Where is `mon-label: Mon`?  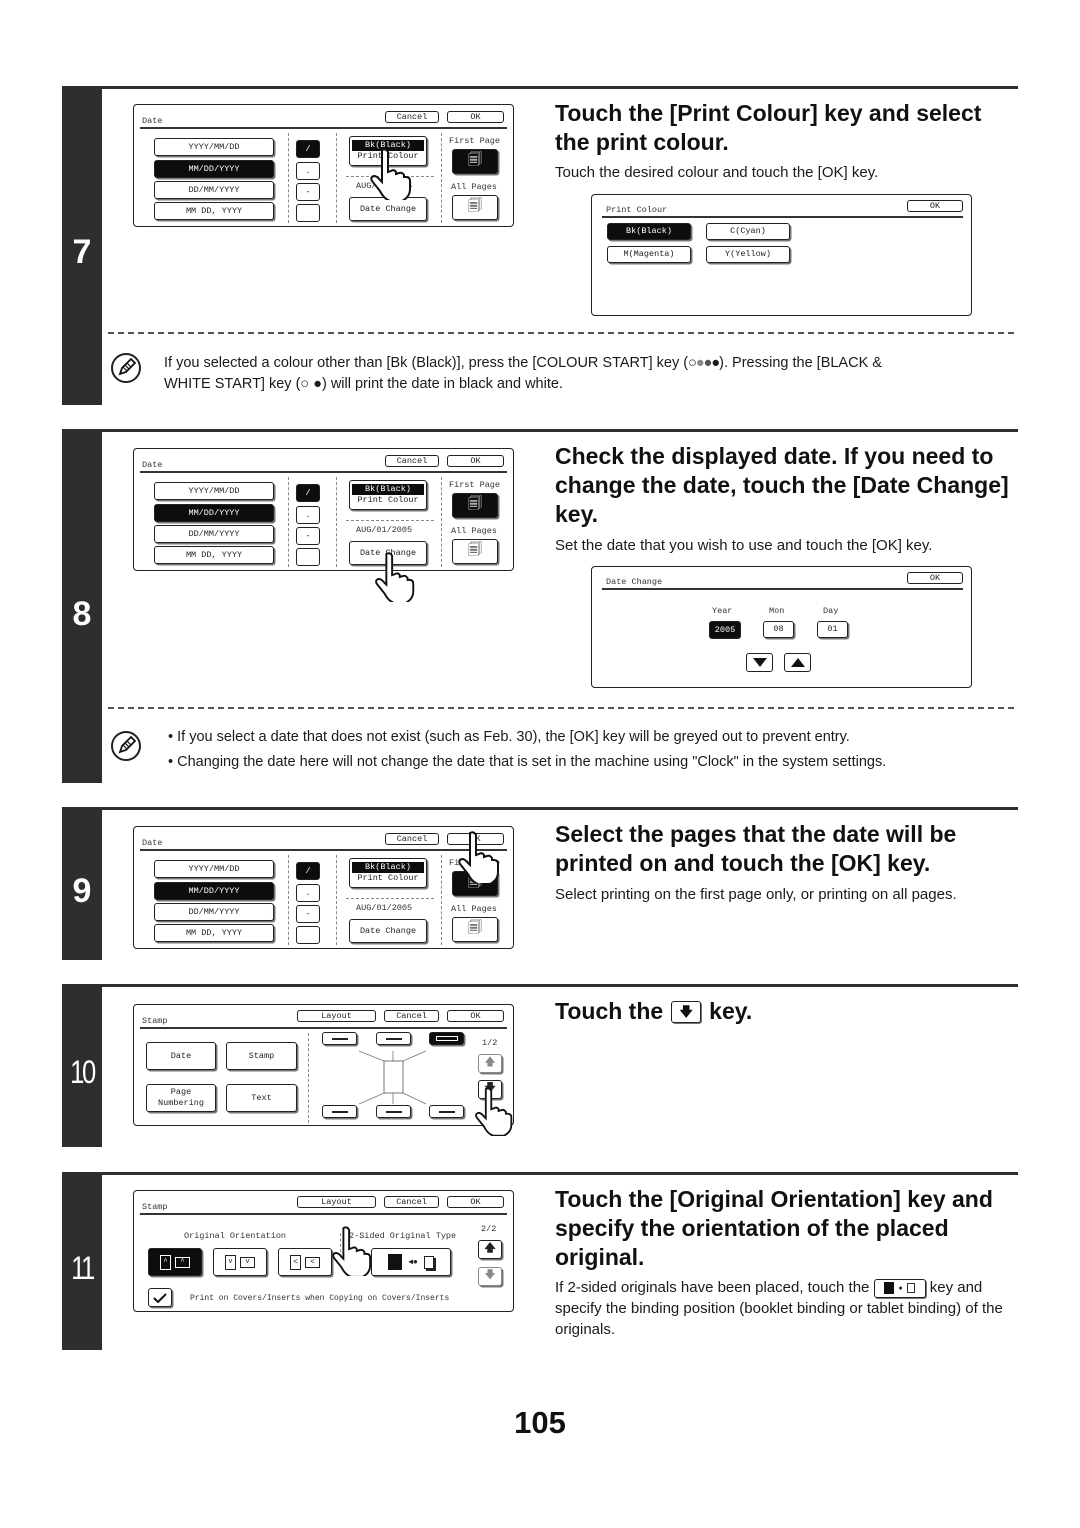
mon-label: Mon is located at coordinates (777, 611).